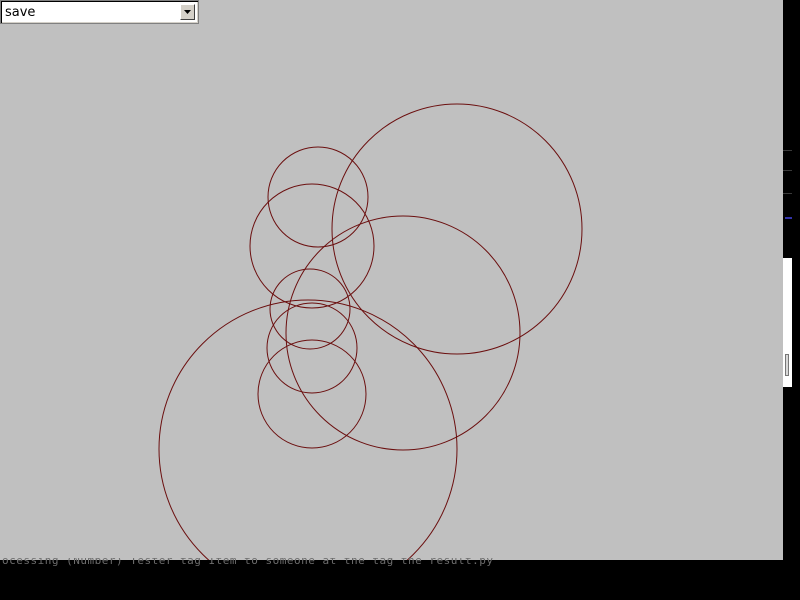 The height and width of the screenshot is (600, 800). What do you see at coordinates (20, 12) in the screenshot?
I see `action-dropdown-value: save` at bounding box center [20, 12].